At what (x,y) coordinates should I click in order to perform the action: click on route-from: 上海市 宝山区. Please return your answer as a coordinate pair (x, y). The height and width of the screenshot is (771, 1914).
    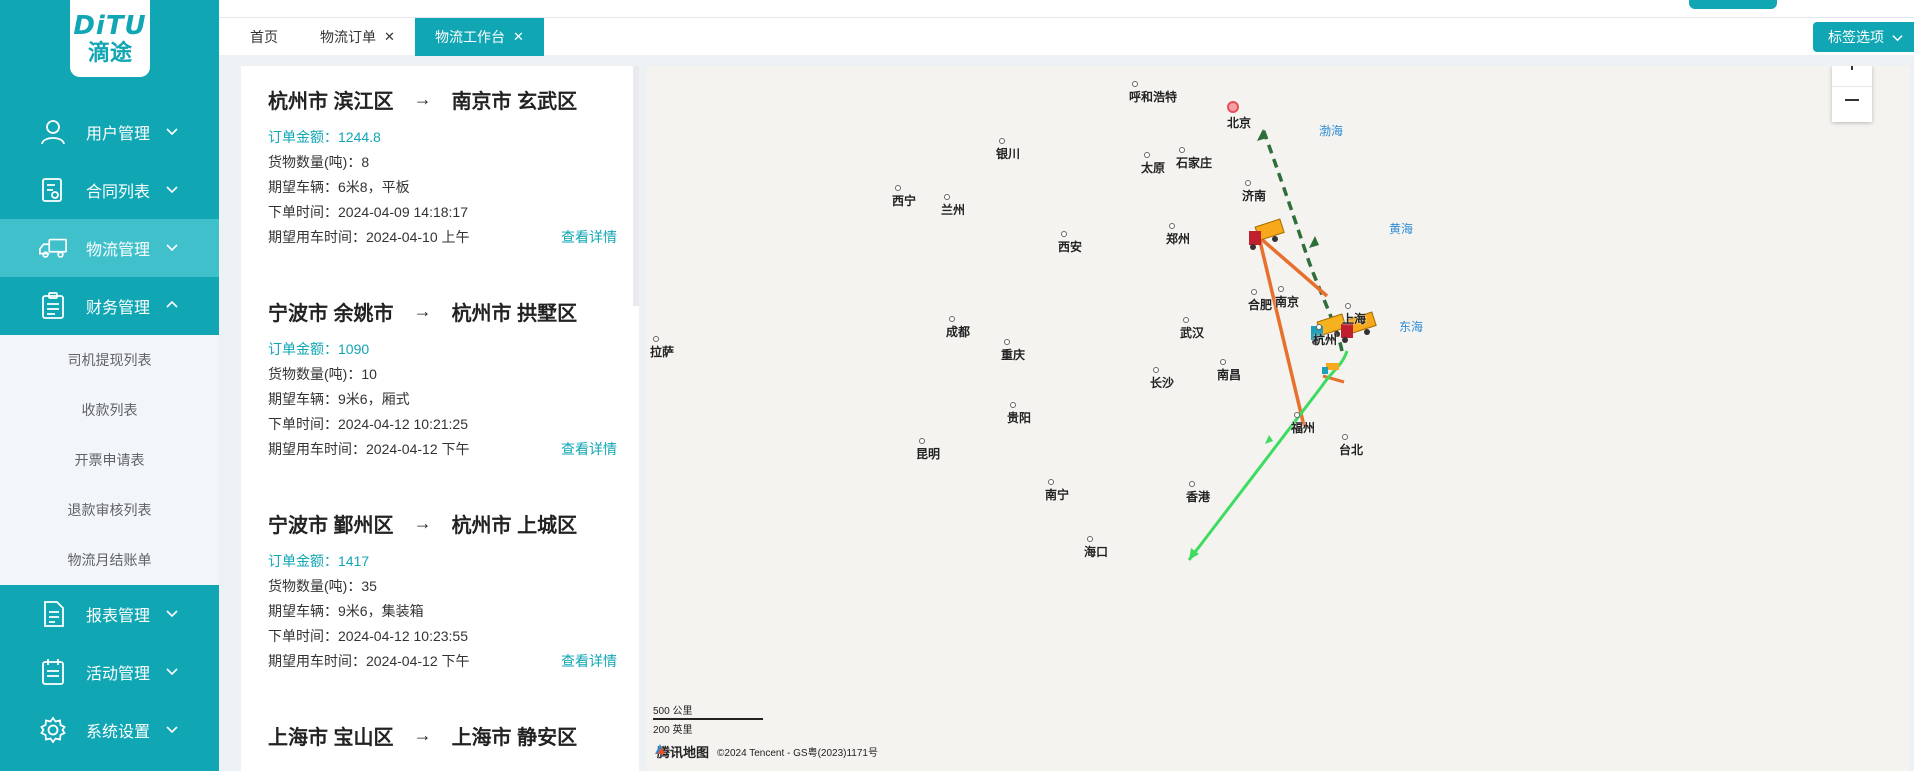
    Looking at the image, I should click on (331, 737).